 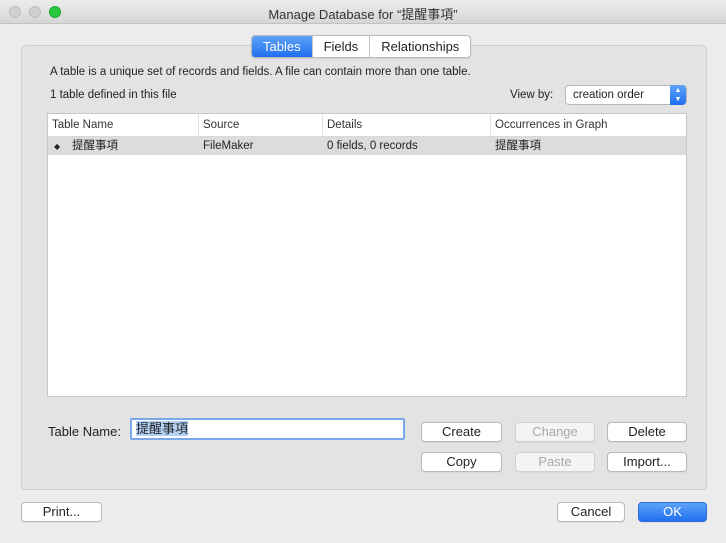 I want to click on ok-button: OK, so click(x=672, y=512).